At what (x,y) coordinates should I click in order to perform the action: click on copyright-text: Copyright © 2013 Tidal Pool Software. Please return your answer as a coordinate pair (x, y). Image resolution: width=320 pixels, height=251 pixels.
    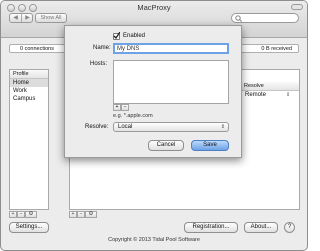
    Looking at the image, I should click on (154, 240).